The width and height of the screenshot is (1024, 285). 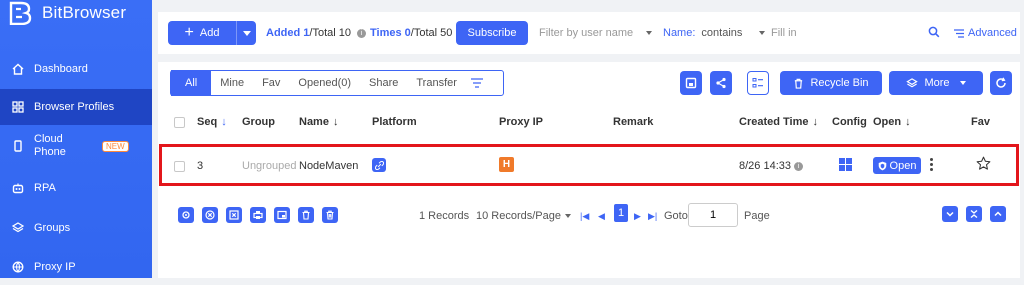 What do you see at coordinates (839, 83) in the screenshot?
I see `recycle-bin-label: Recycle Bin` at bounding box center [839, 83].